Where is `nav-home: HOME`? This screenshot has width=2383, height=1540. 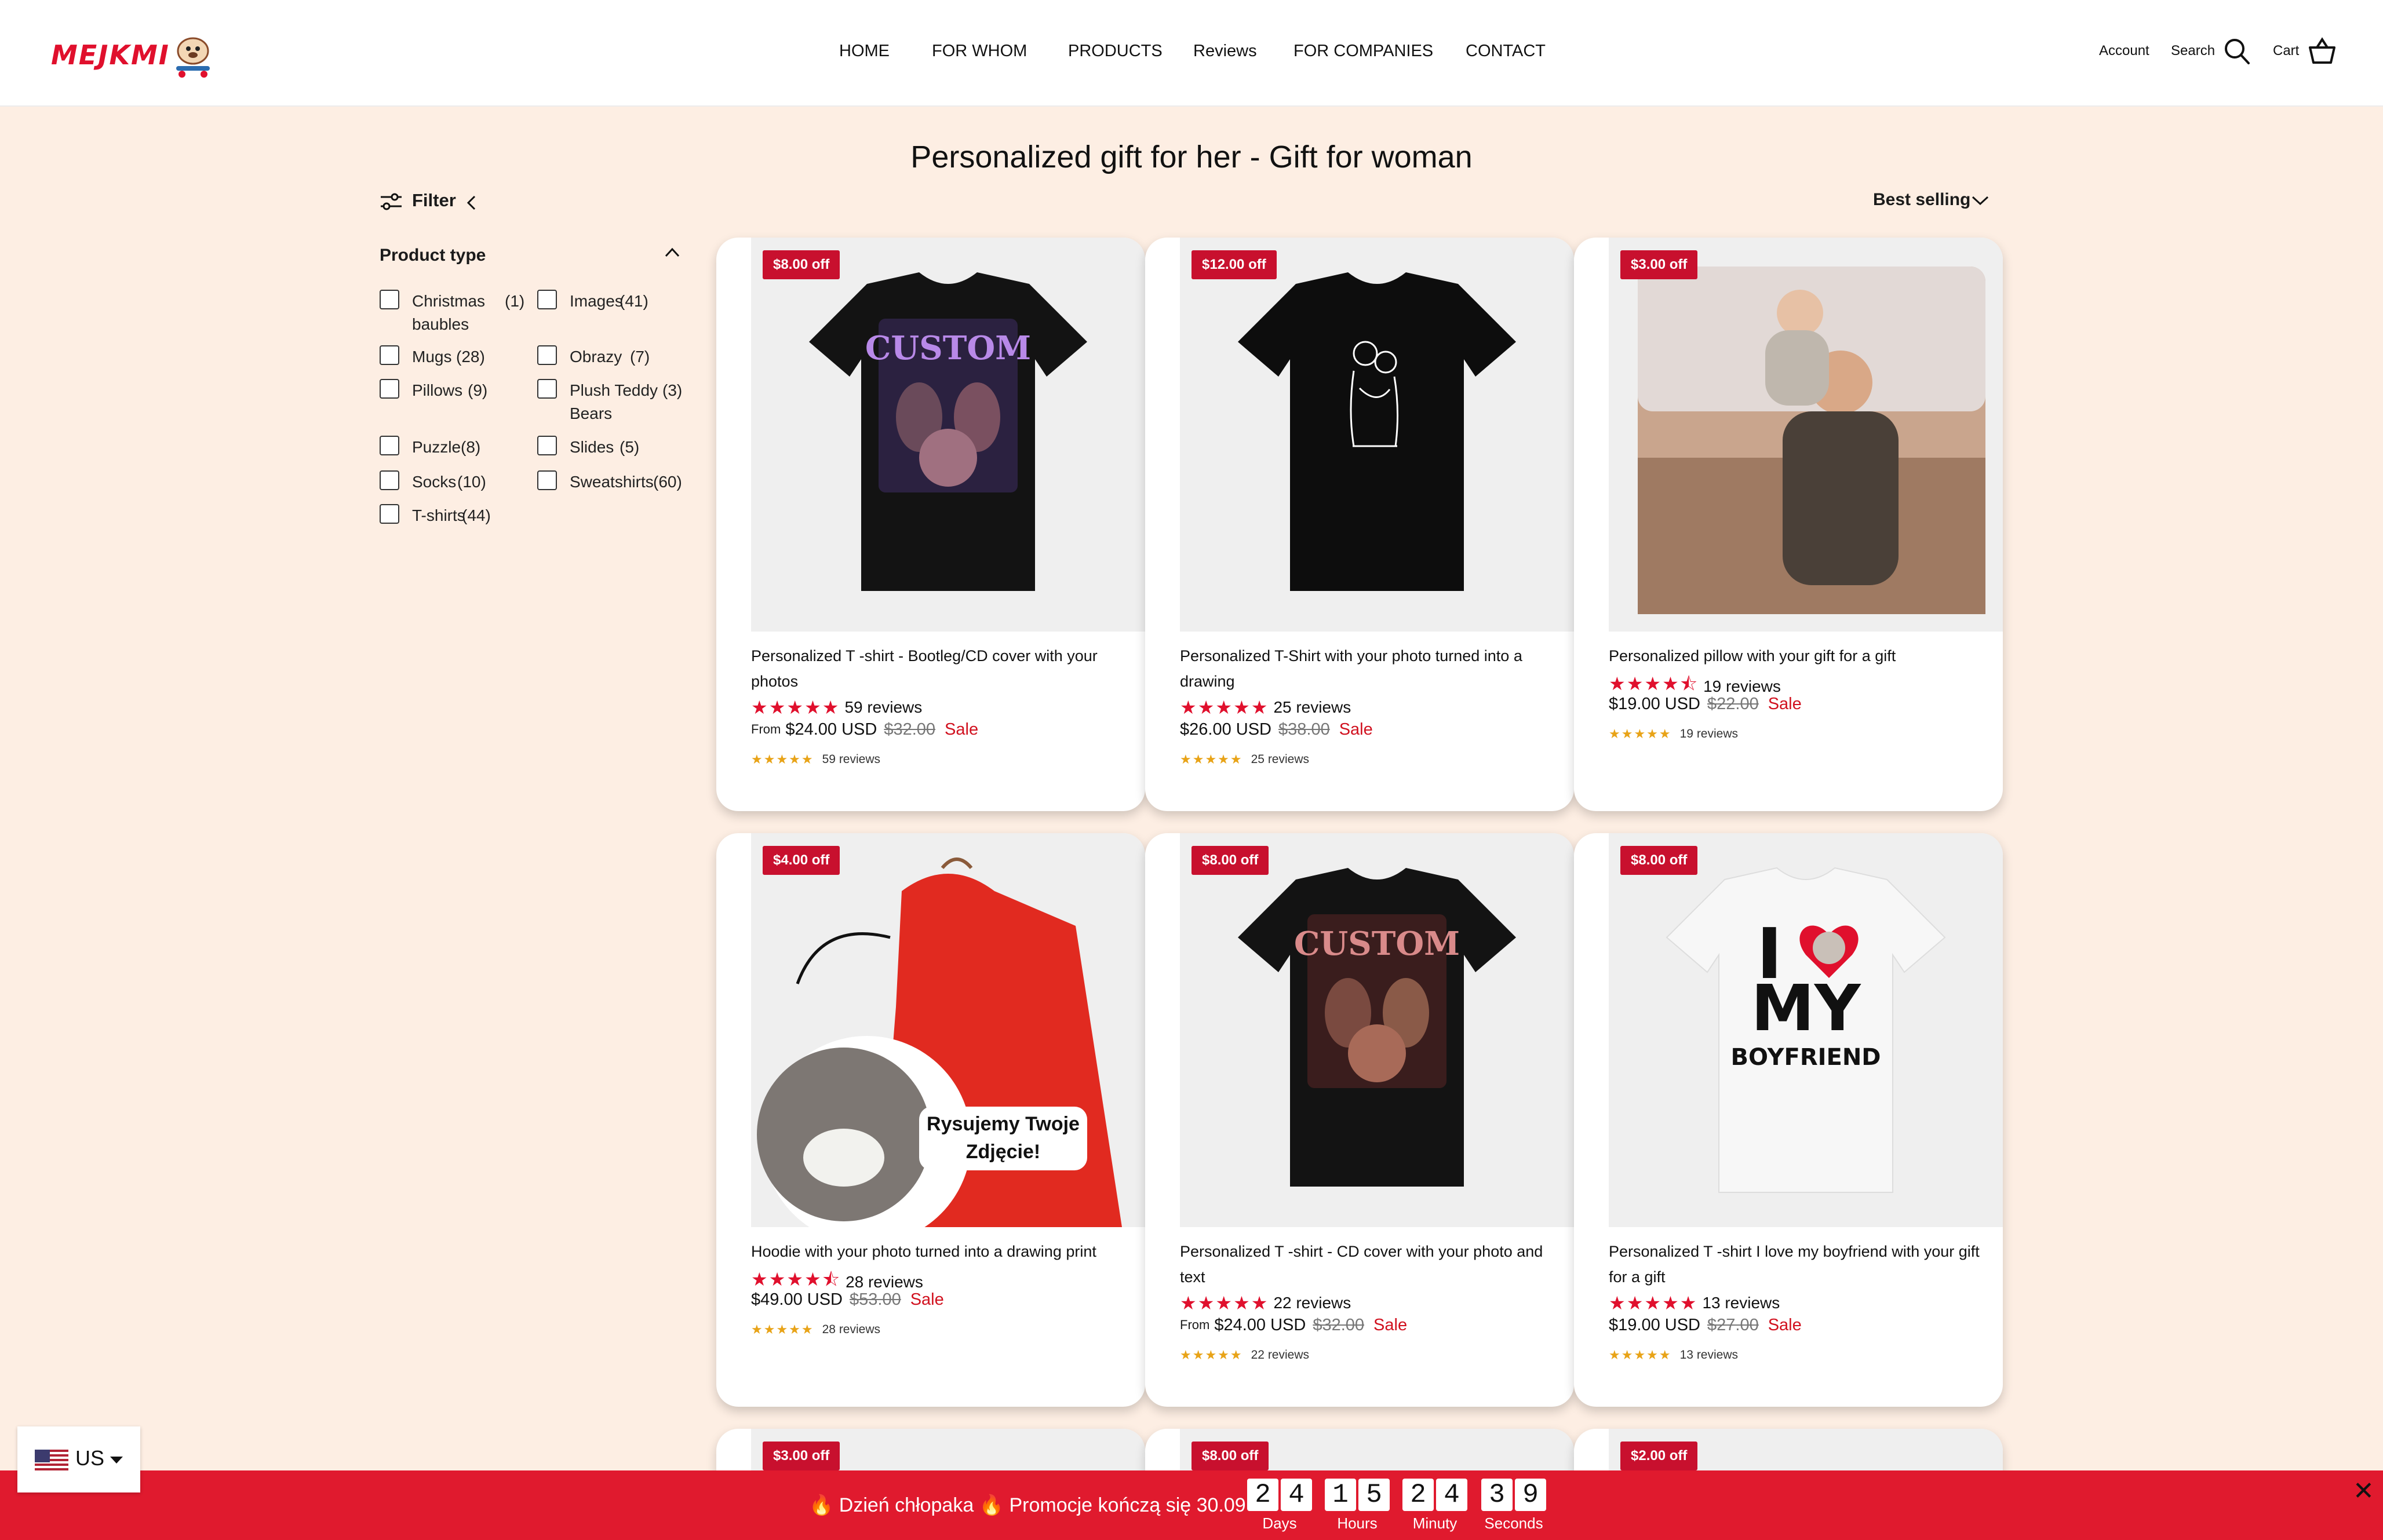
nav-home: HOME is located at coordinates (865, 51).